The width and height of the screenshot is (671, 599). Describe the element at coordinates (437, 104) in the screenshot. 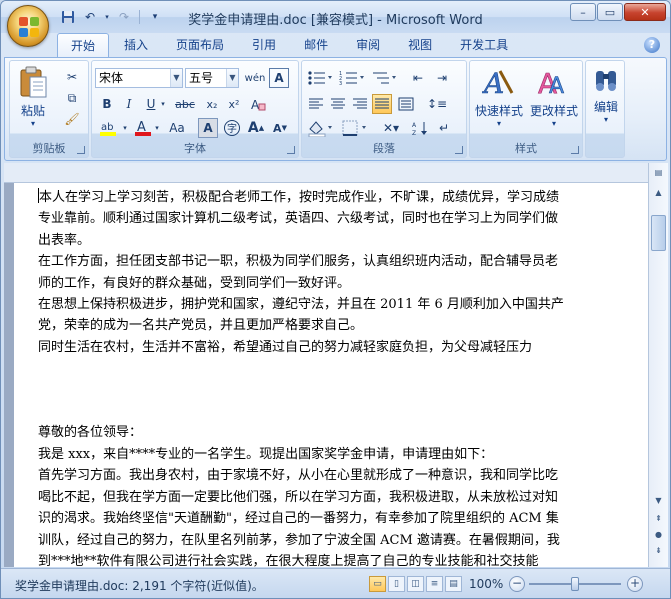

I see `line-spacing-icon: ↕≡` at that location.